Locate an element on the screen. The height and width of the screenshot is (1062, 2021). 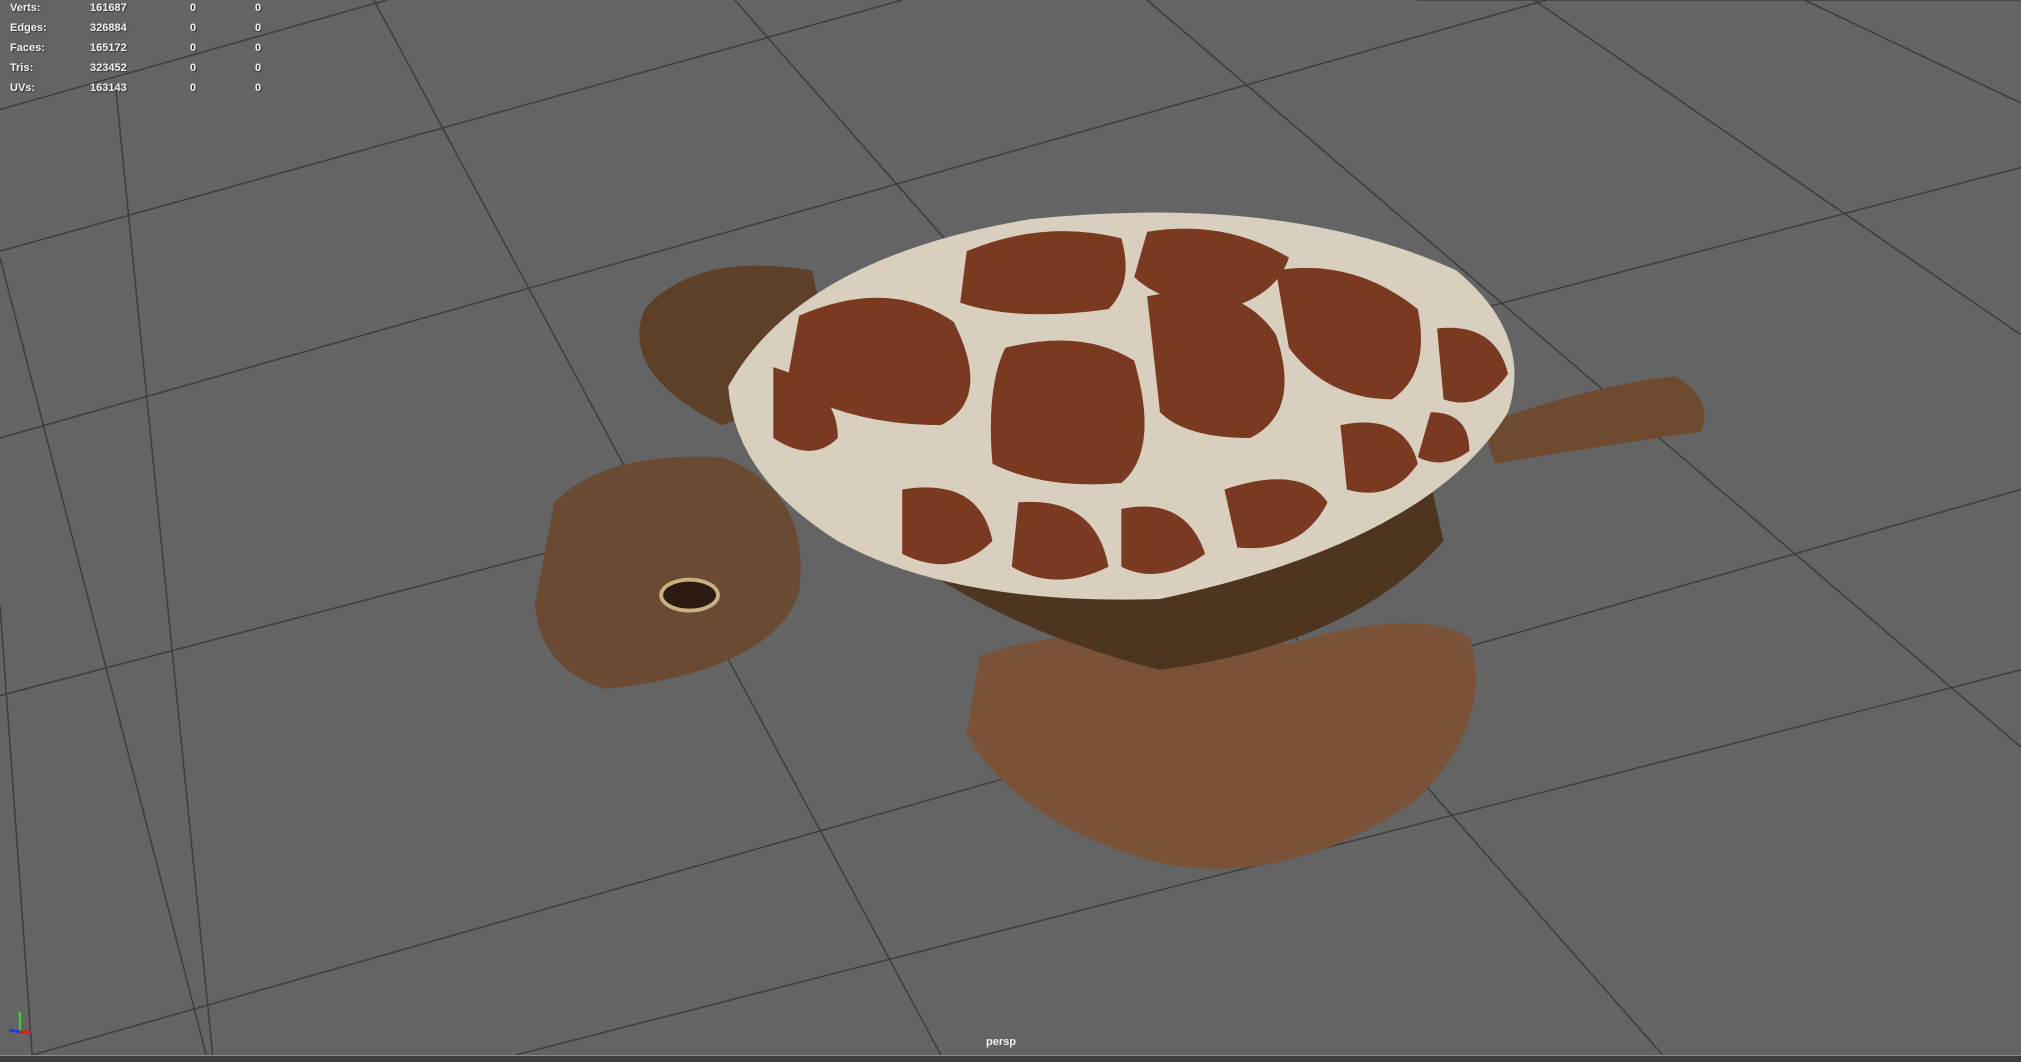
hud-label: Verts: is located at coordinates (25, 8).